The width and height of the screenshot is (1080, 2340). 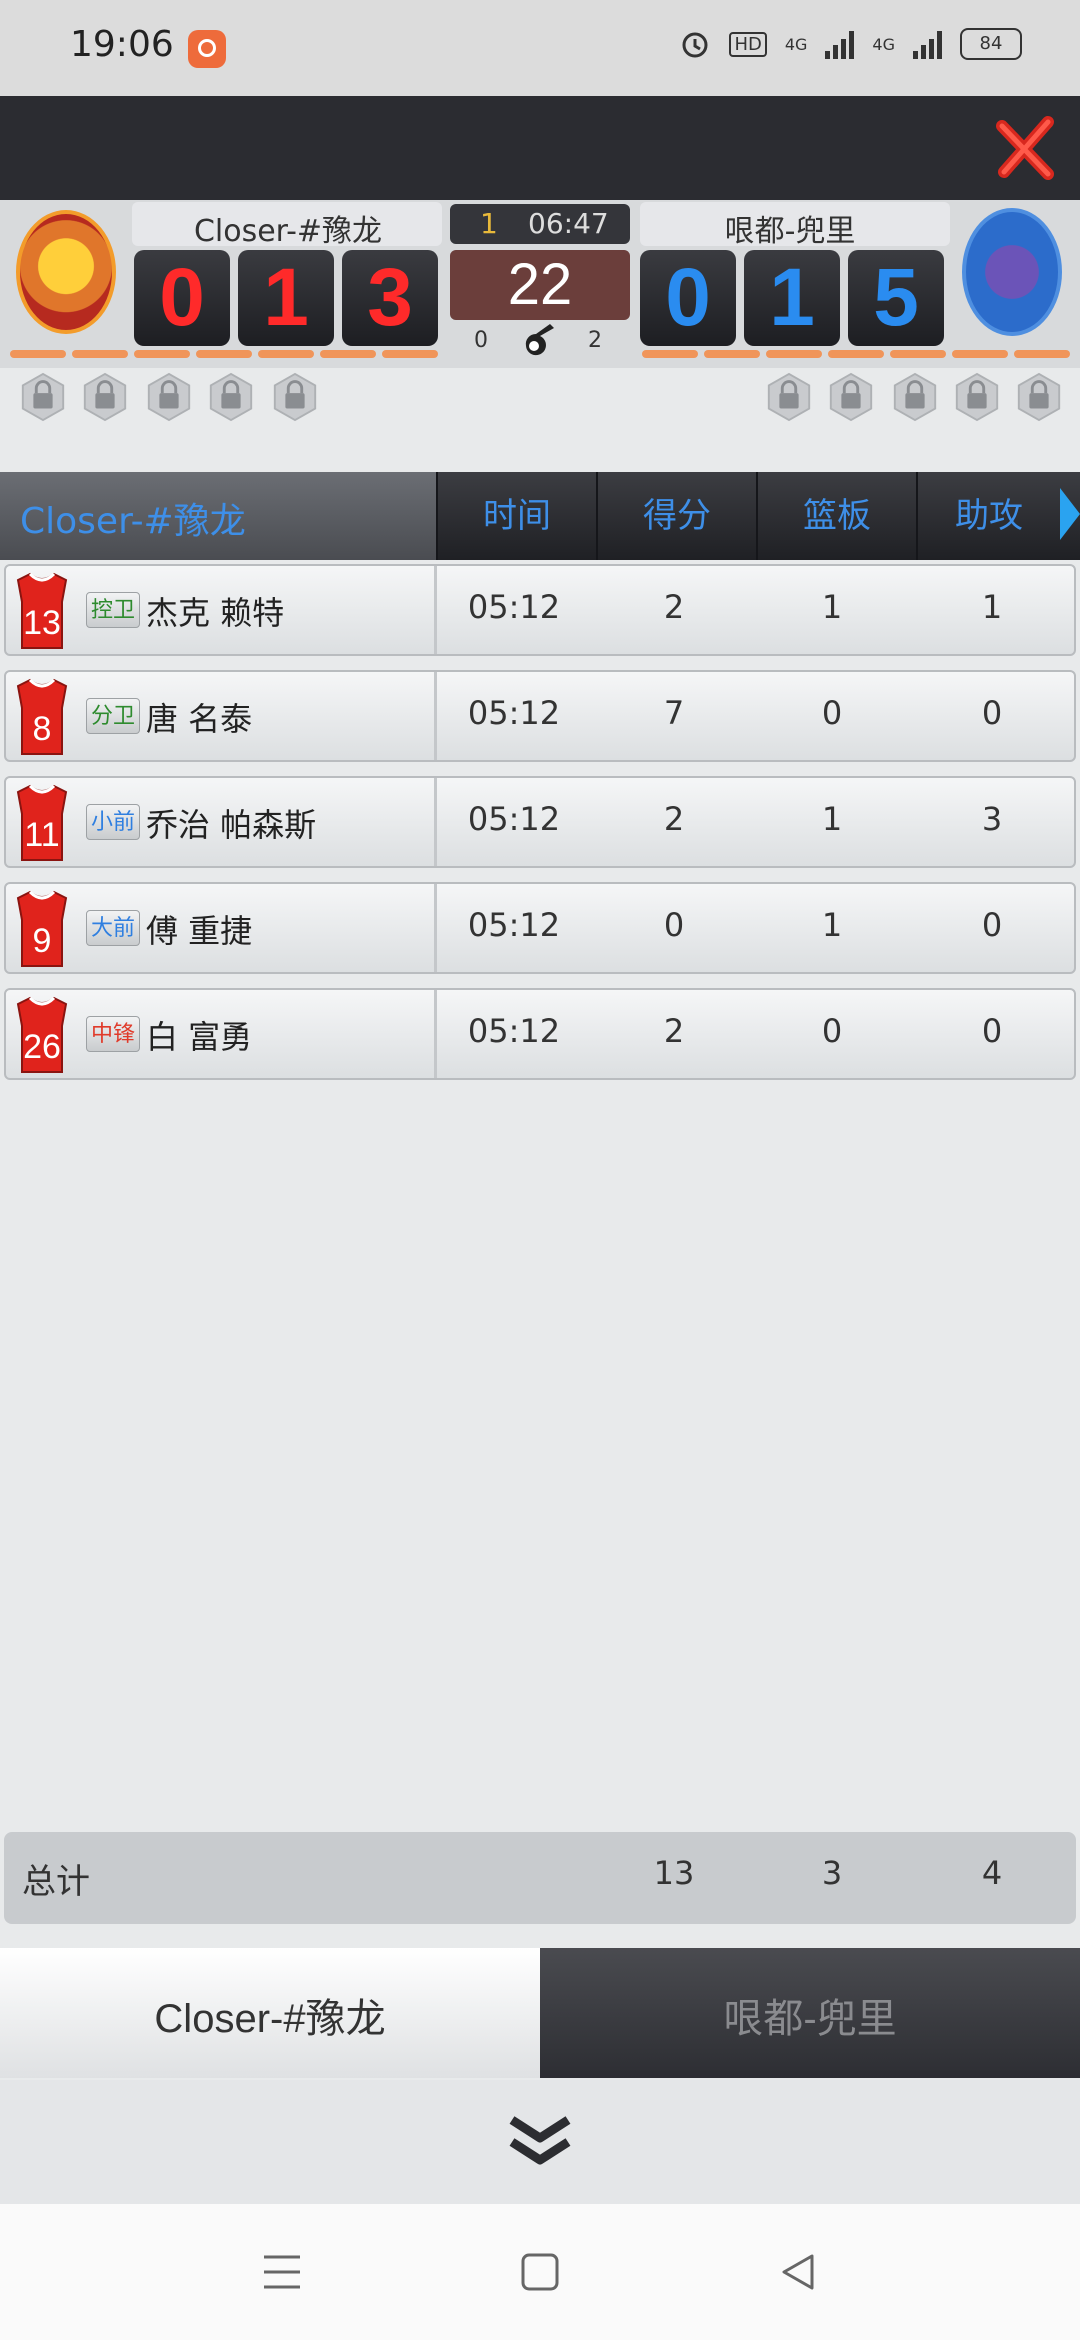 I want to click on points-cell: 0, so click(x=674, y=925).